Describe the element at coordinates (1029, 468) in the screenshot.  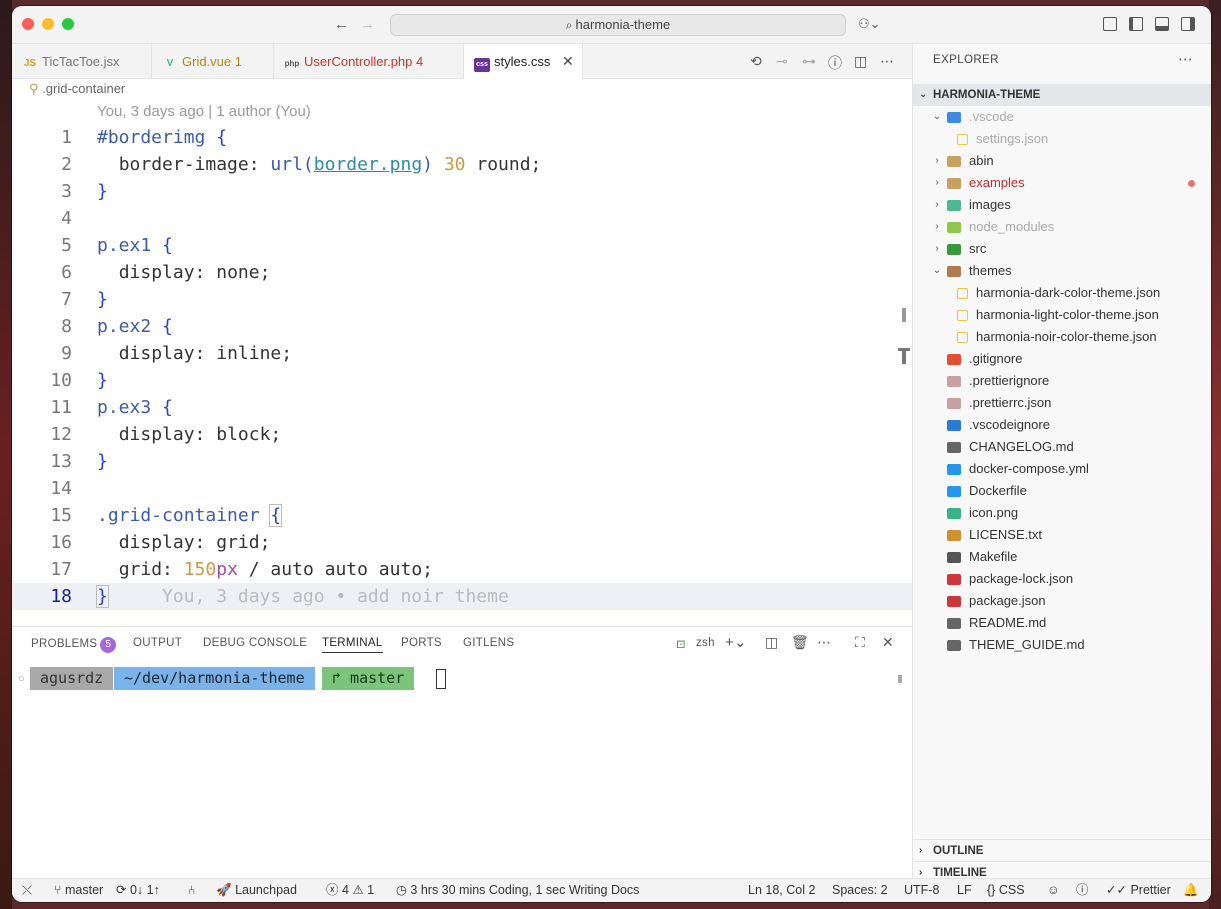
I see `tree-item-label: docker-compose.yml` at that location.